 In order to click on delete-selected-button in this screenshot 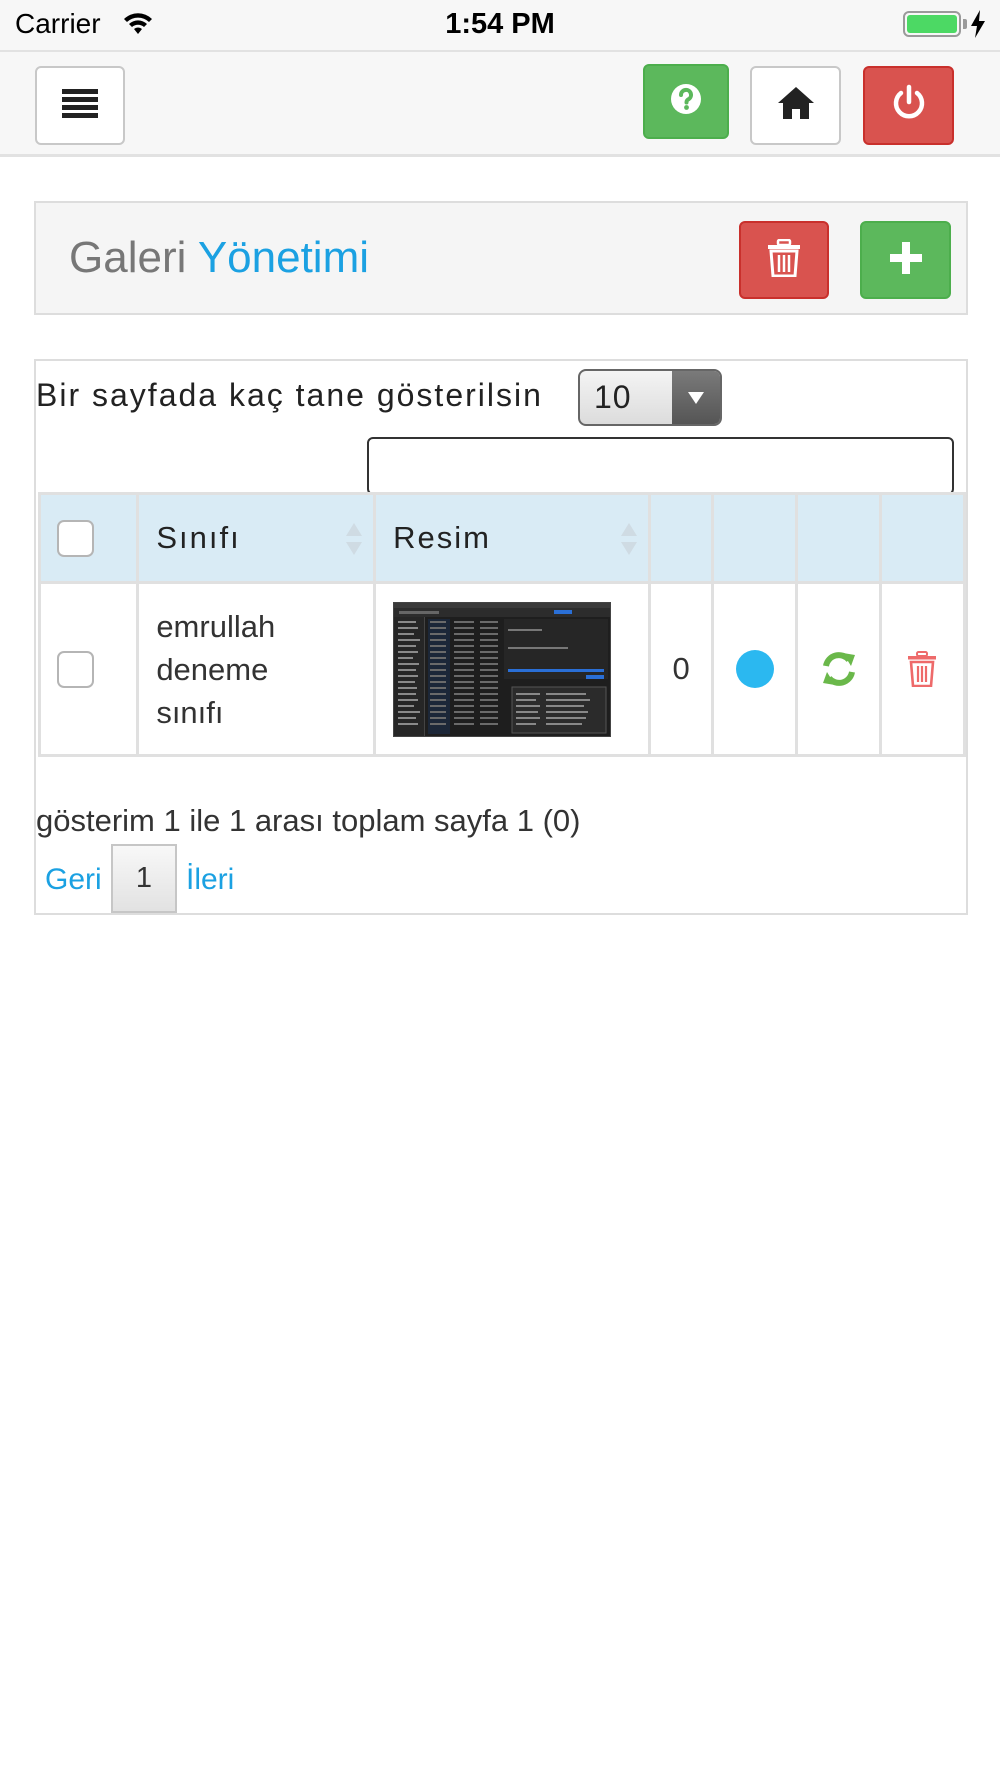, I will do `click(784, 260)`.